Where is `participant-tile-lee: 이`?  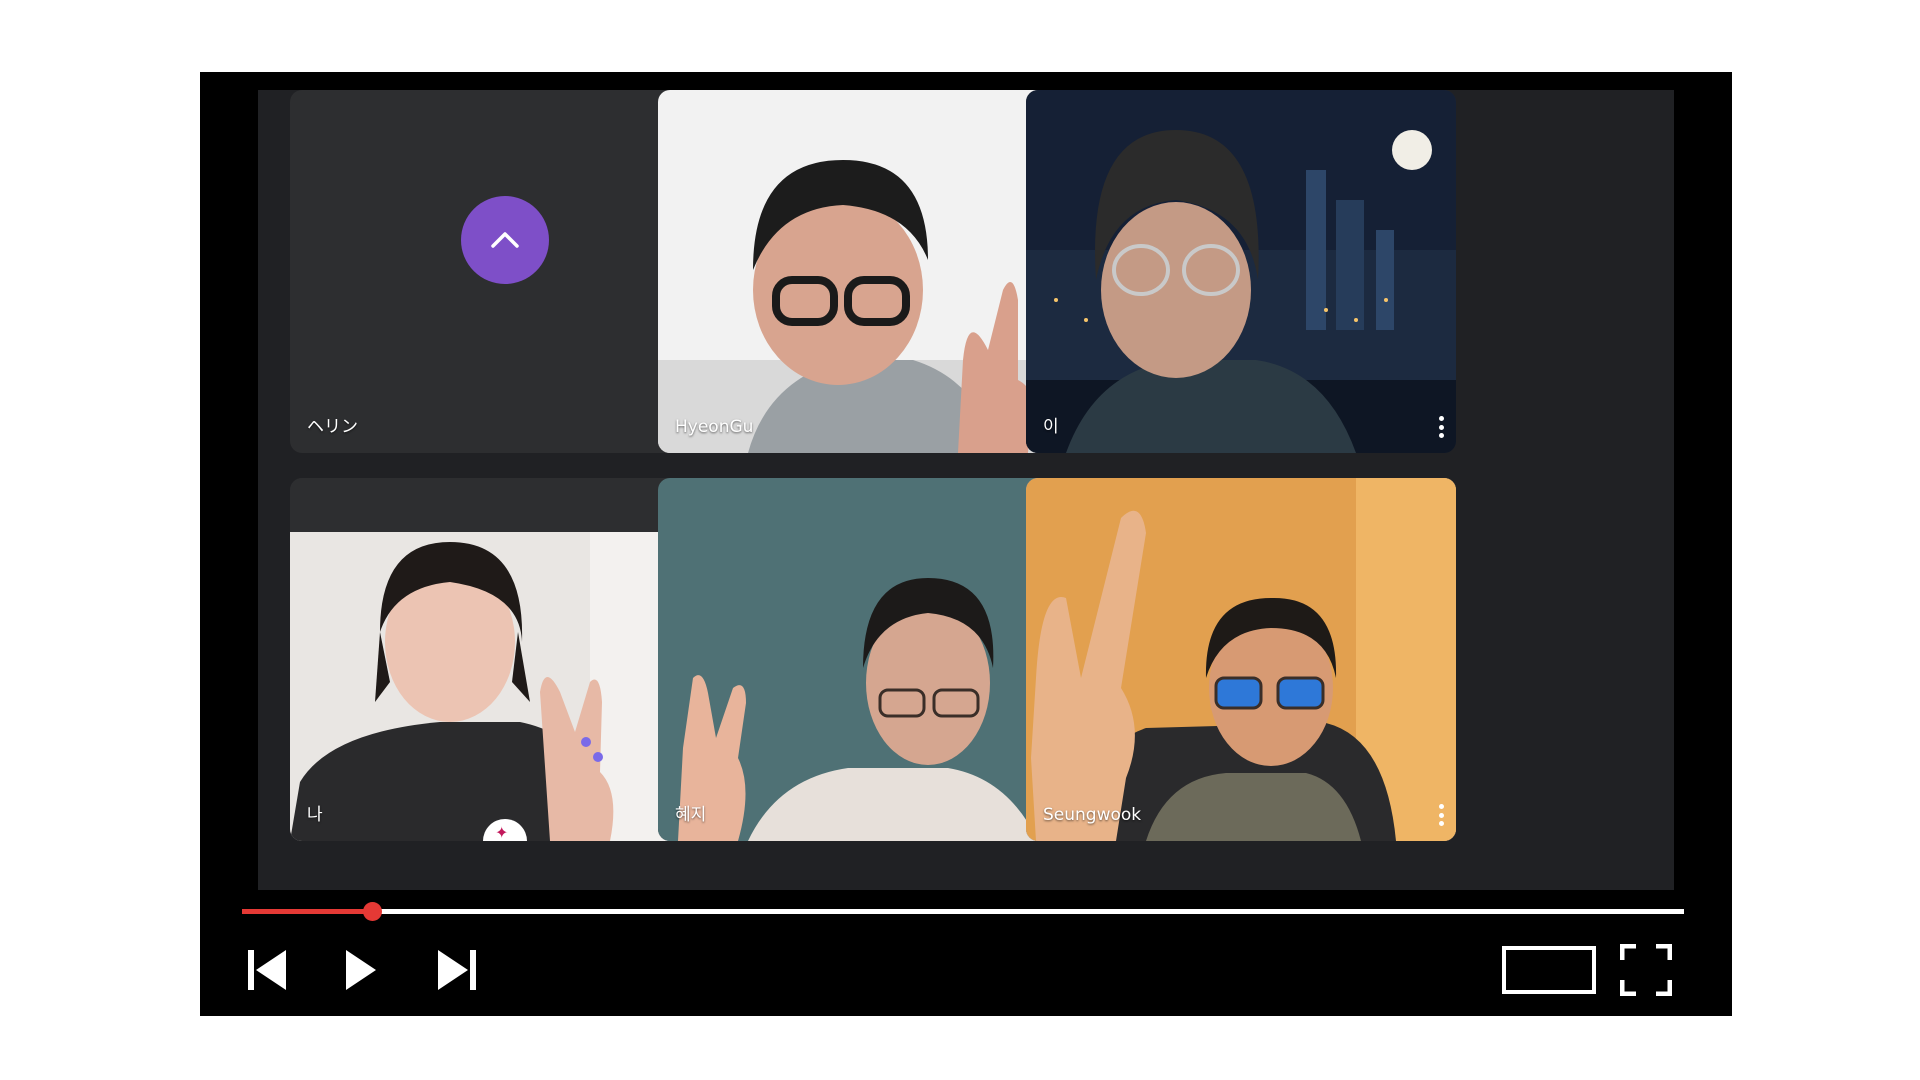 participant-tile-lee: 이 is located at coordinates (1241, 271).